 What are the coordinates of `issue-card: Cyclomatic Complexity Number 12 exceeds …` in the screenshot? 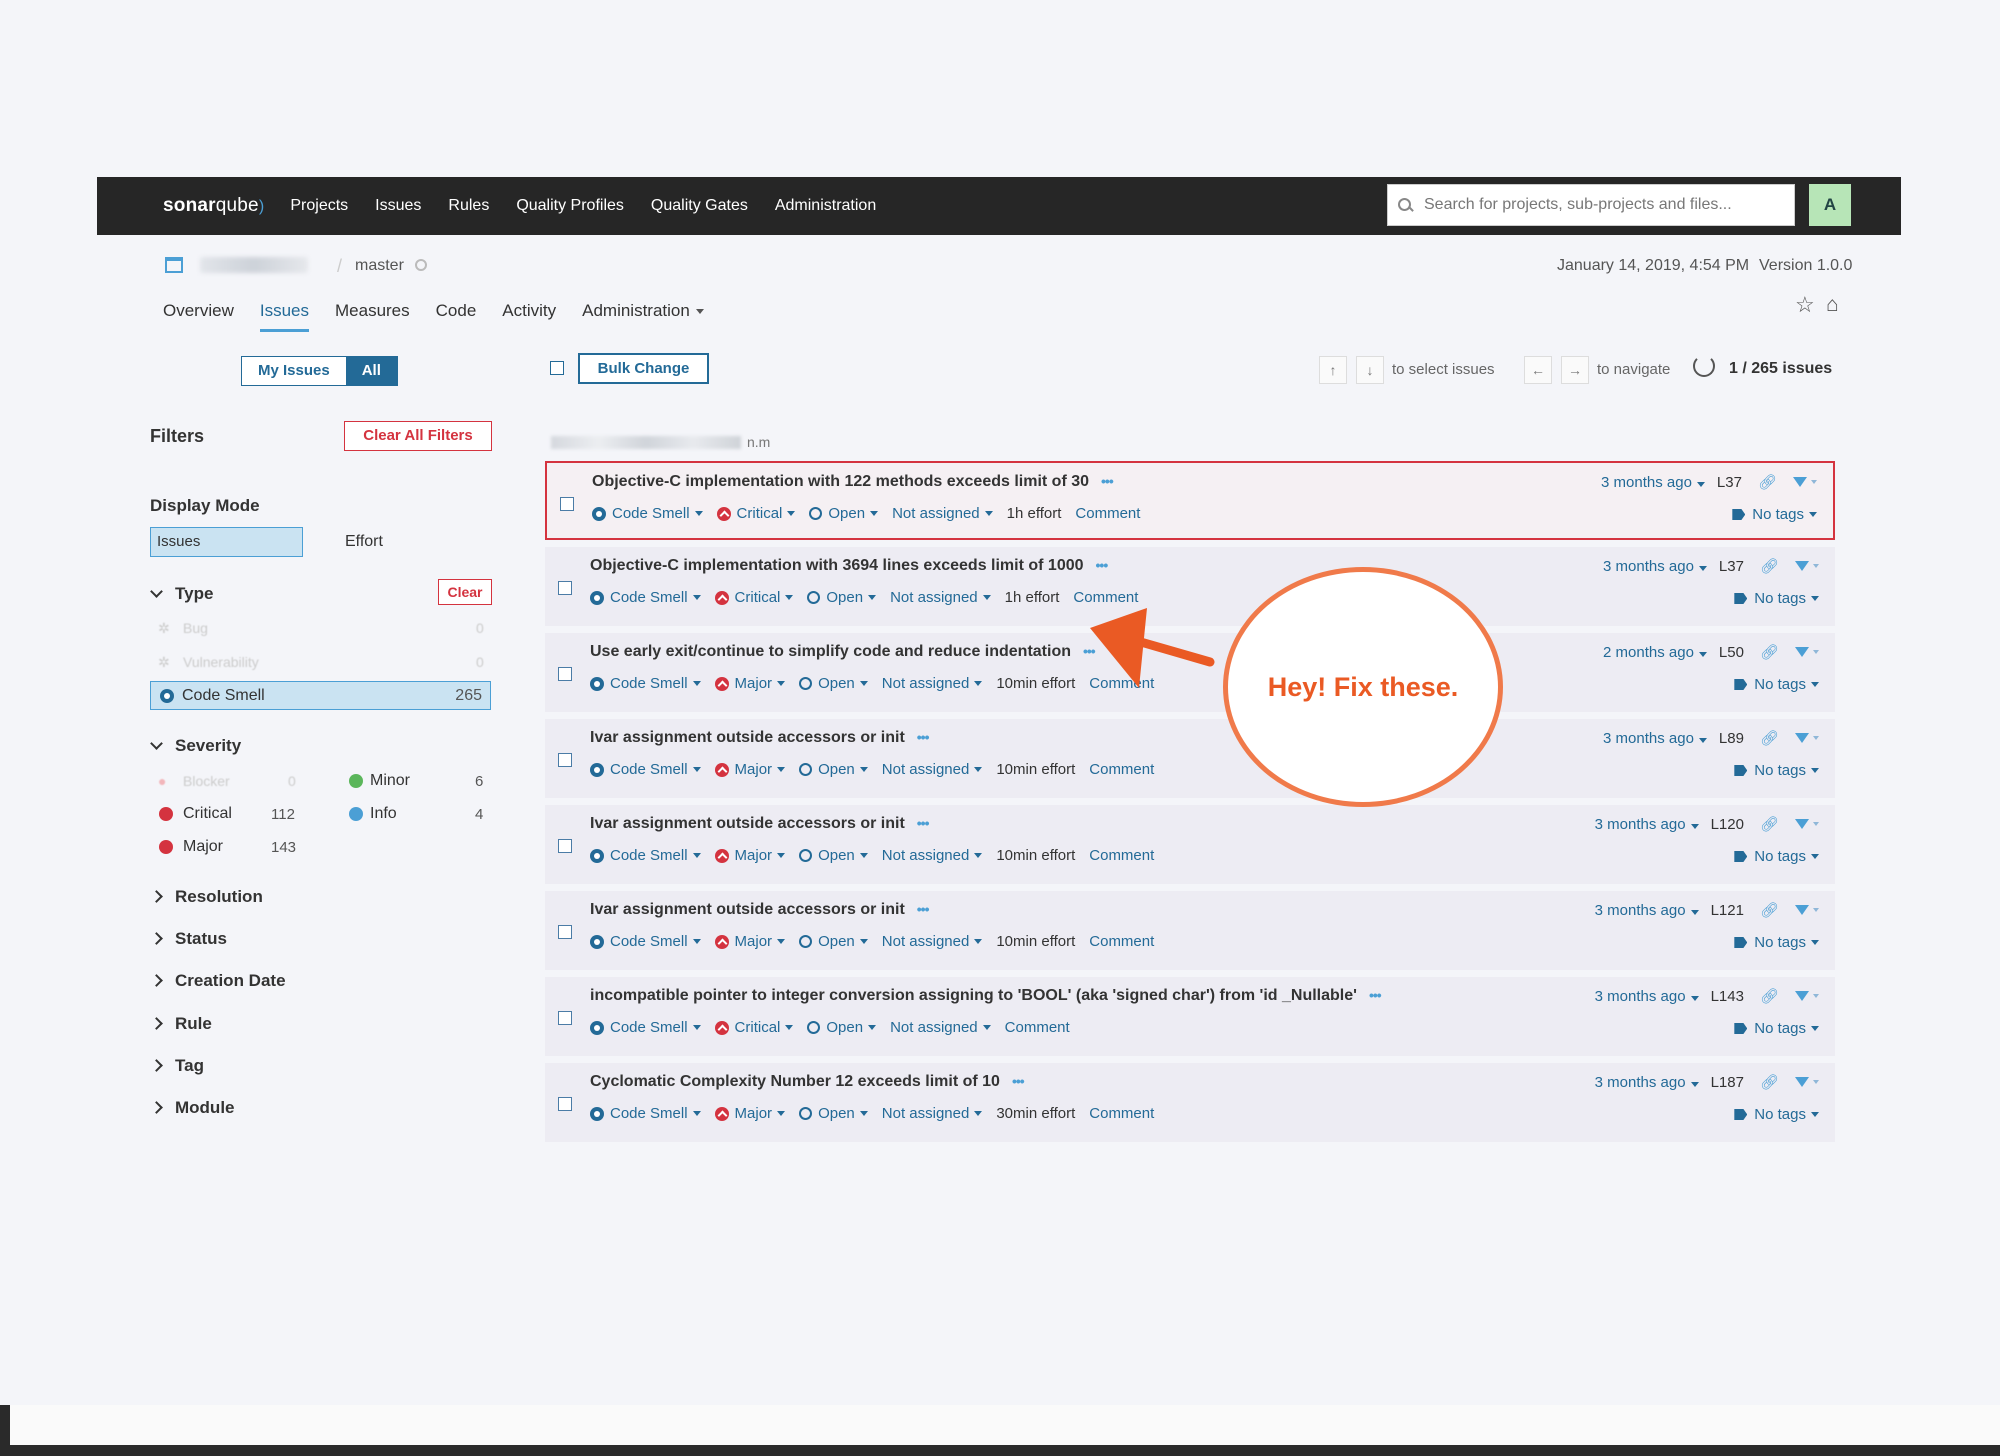 It's located at (1190, 1102).